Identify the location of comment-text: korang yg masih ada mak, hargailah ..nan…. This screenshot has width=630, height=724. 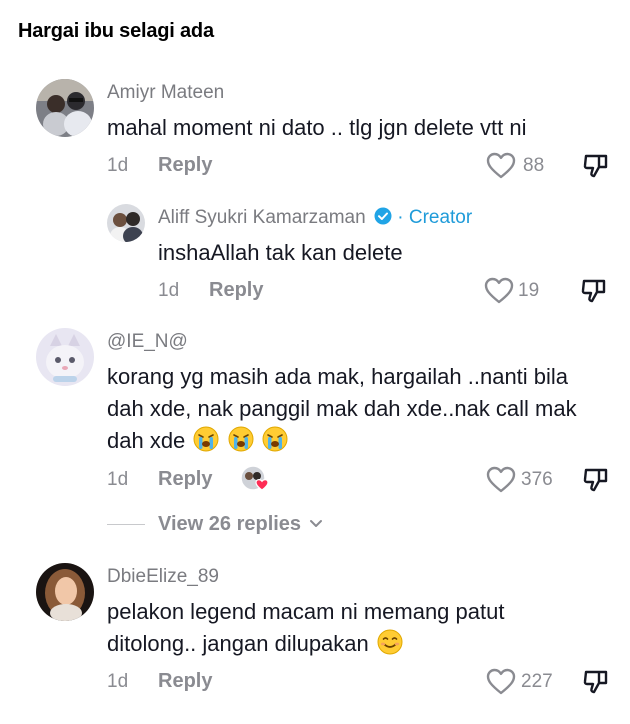
(352, 409).